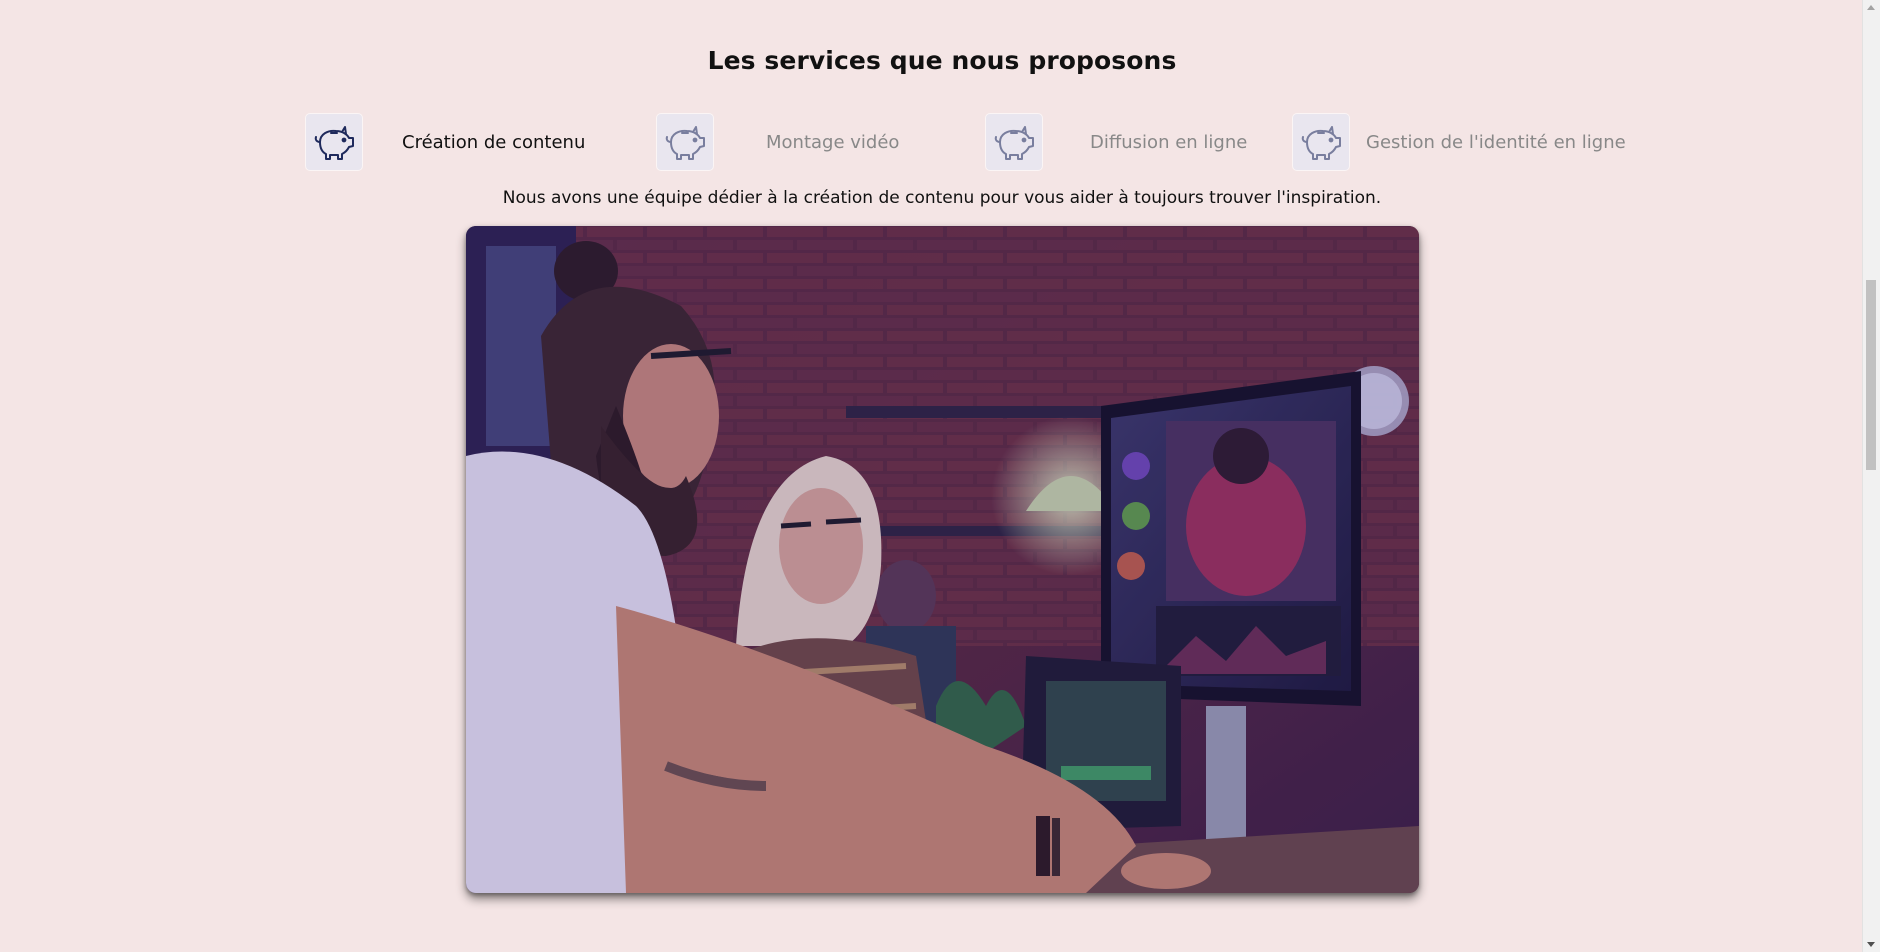 Image resolution: width=1880 pixels, height=952 pixels. I want to click on section-title: Les services que nous proposons, so click(942, 60).